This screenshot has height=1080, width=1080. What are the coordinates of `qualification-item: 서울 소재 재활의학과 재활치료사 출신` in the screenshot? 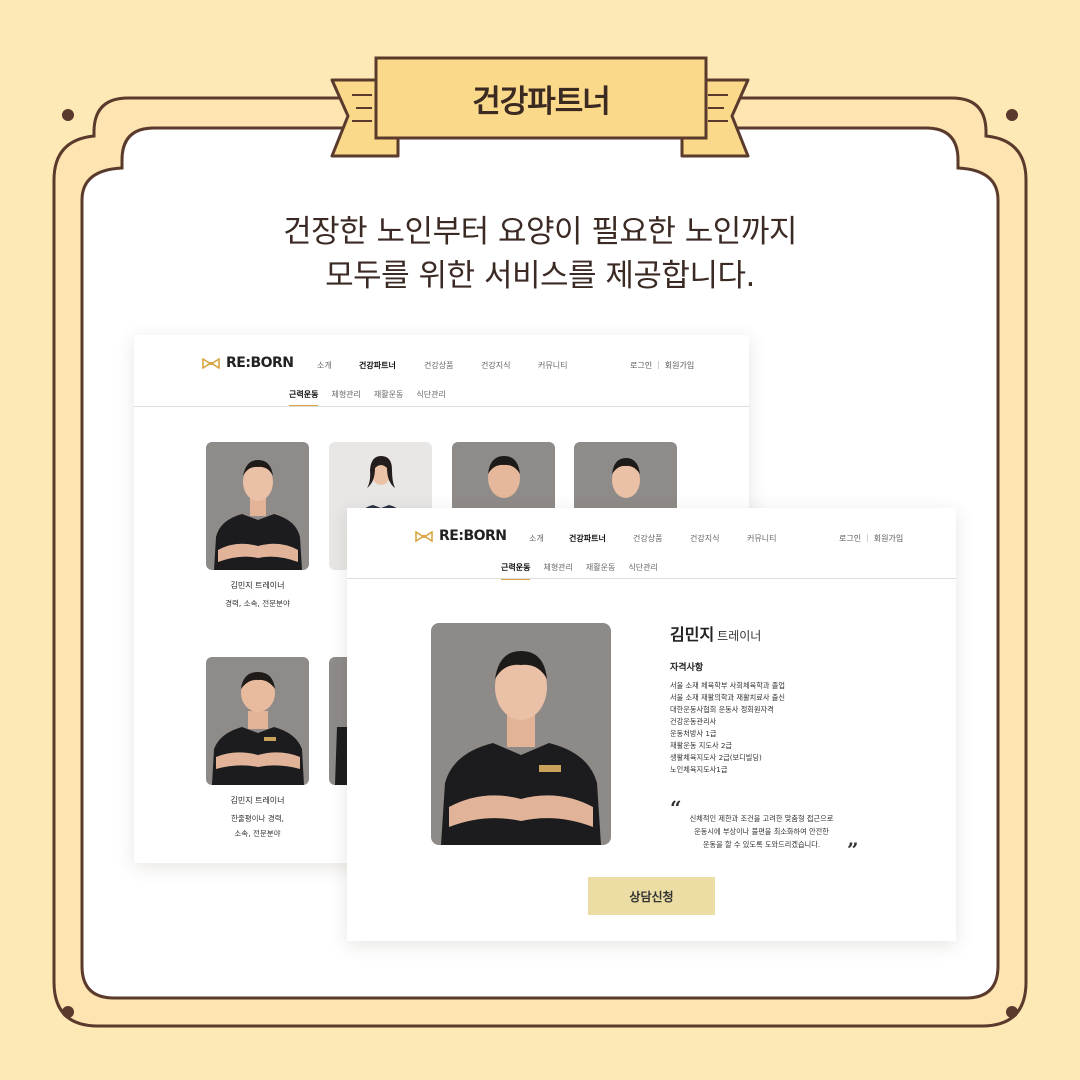 It's located at (727, 697).